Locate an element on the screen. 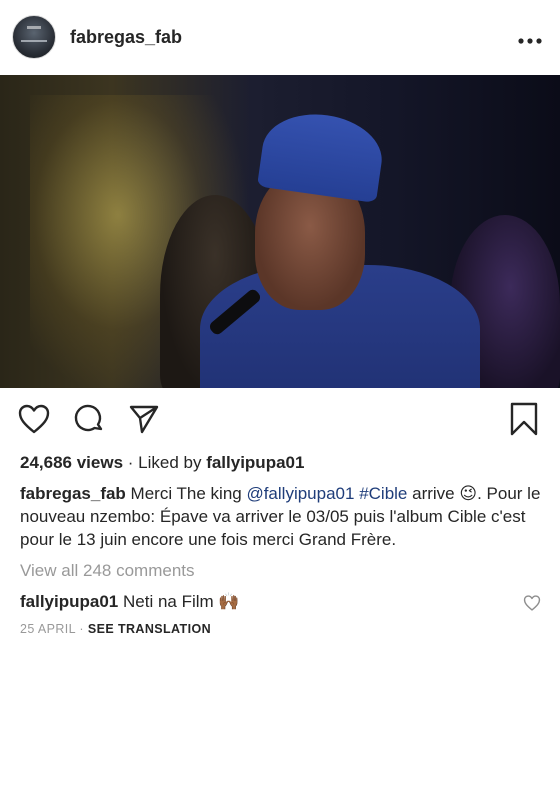 This screenshot has width=560, height=800. caption-author: fabregas_fab is located at coordinates (73, 493).